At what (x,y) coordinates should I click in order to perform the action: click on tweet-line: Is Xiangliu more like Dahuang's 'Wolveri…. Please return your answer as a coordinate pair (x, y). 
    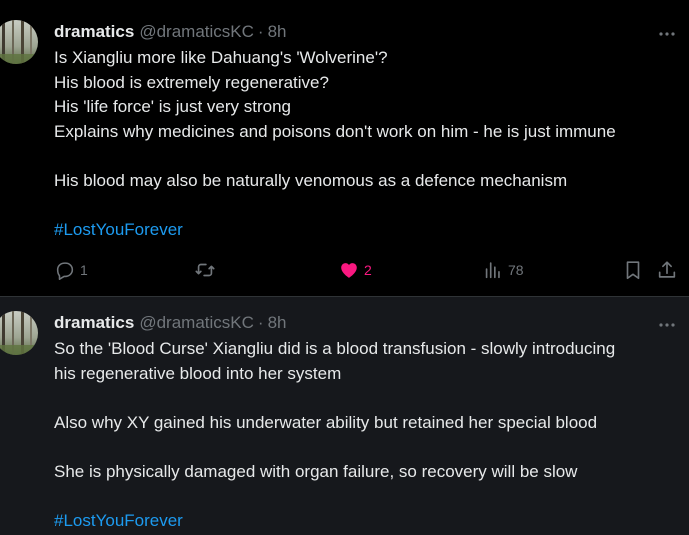
    Looking at the image, I should click on (221, 57).